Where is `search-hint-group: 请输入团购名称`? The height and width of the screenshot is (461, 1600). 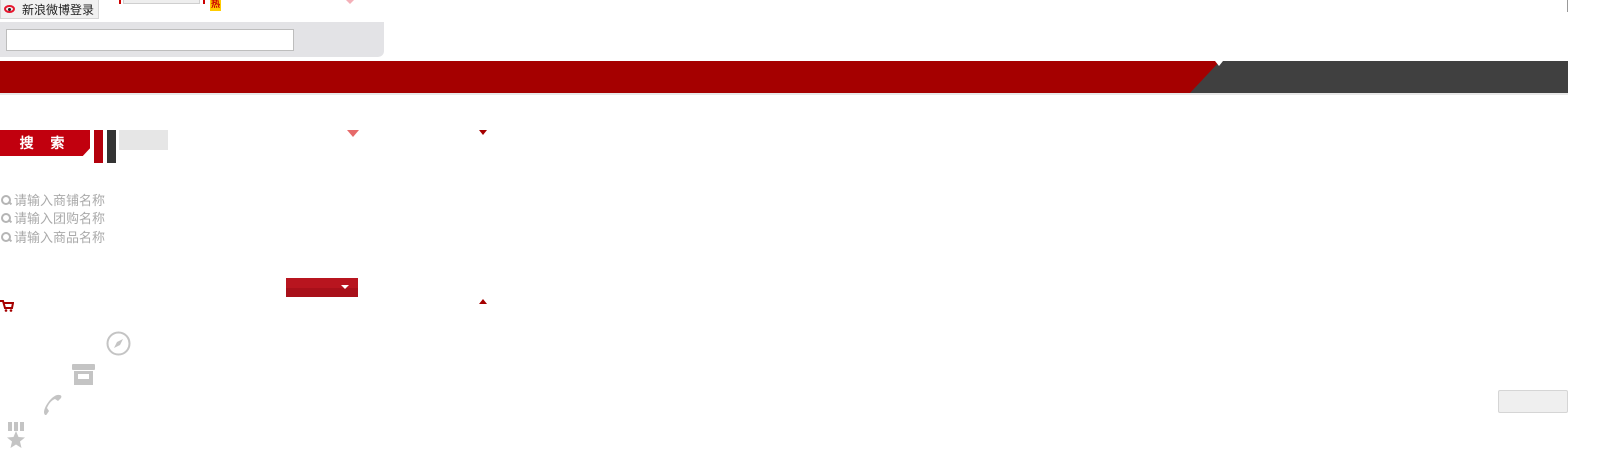 search-hint-group: 请输入团购名称 is located at coordinates (52, 217).